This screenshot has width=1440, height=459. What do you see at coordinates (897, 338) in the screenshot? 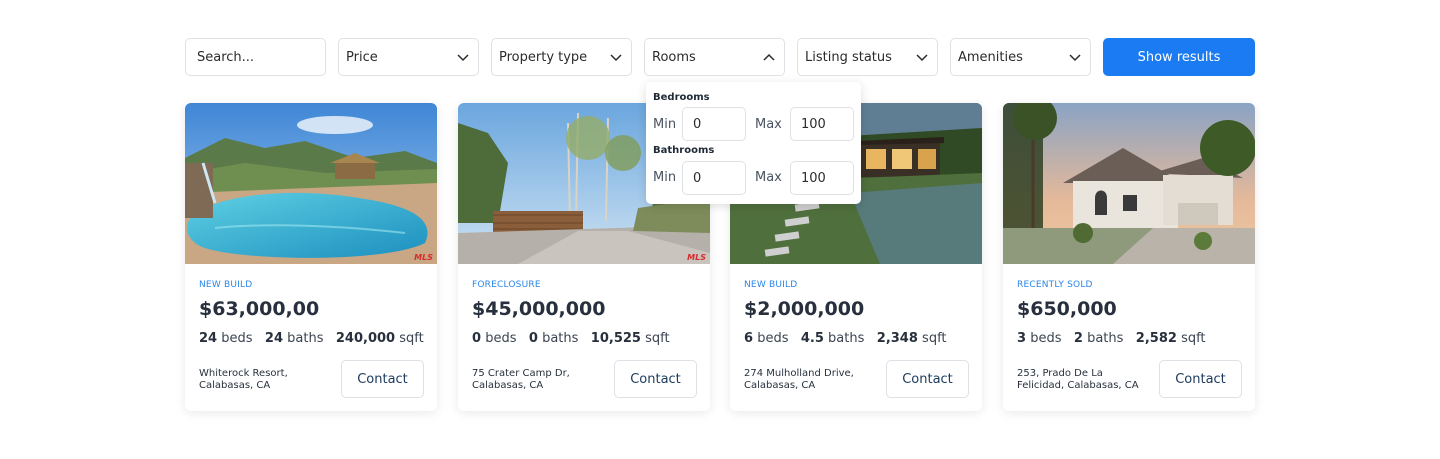
I see `sqft-count: 2,348` at bounding box center [897, 338].